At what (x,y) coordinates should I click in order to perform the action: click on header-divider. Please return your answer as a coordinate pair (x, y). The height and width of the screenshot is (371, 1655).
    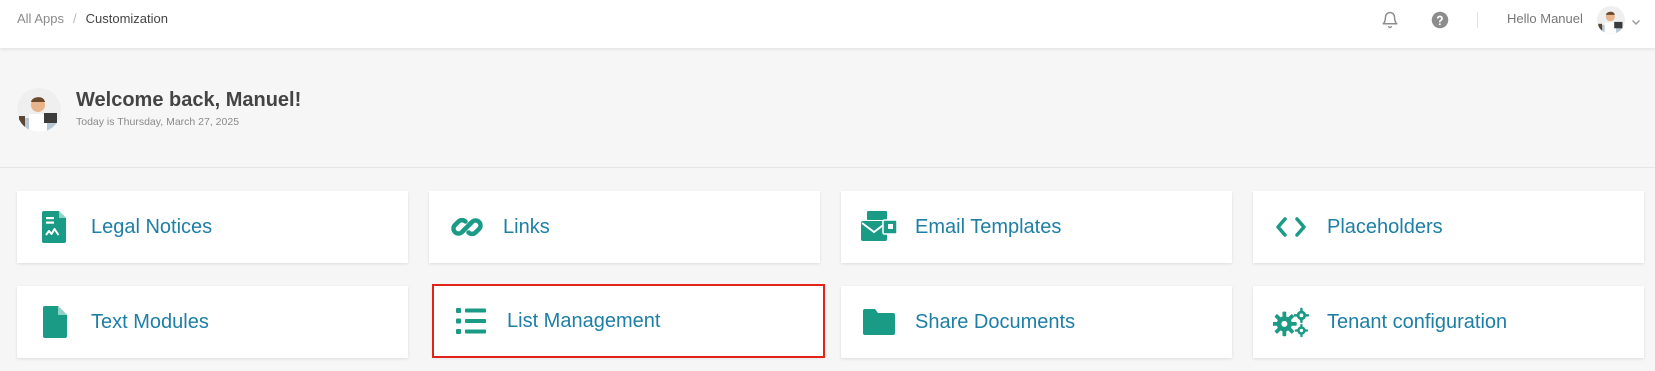
    Looking at the image, I should click on (1477, 20).